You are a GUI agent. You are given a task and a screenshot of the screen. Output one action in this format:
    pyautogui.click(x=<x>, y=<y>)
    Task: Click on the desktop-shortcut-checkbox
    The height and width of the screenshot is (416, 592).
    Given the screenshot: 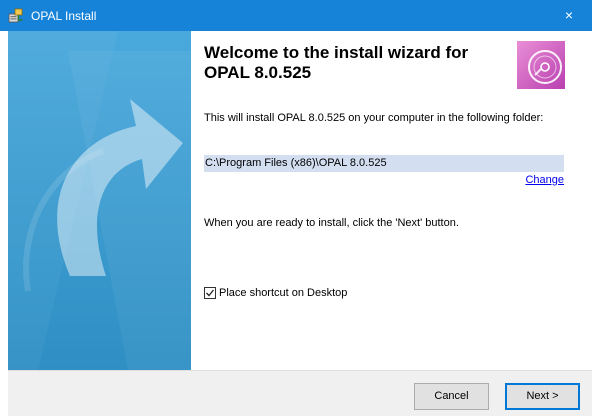 What is the action you would take?
    pyautogui.click(x=210, y=293)
    